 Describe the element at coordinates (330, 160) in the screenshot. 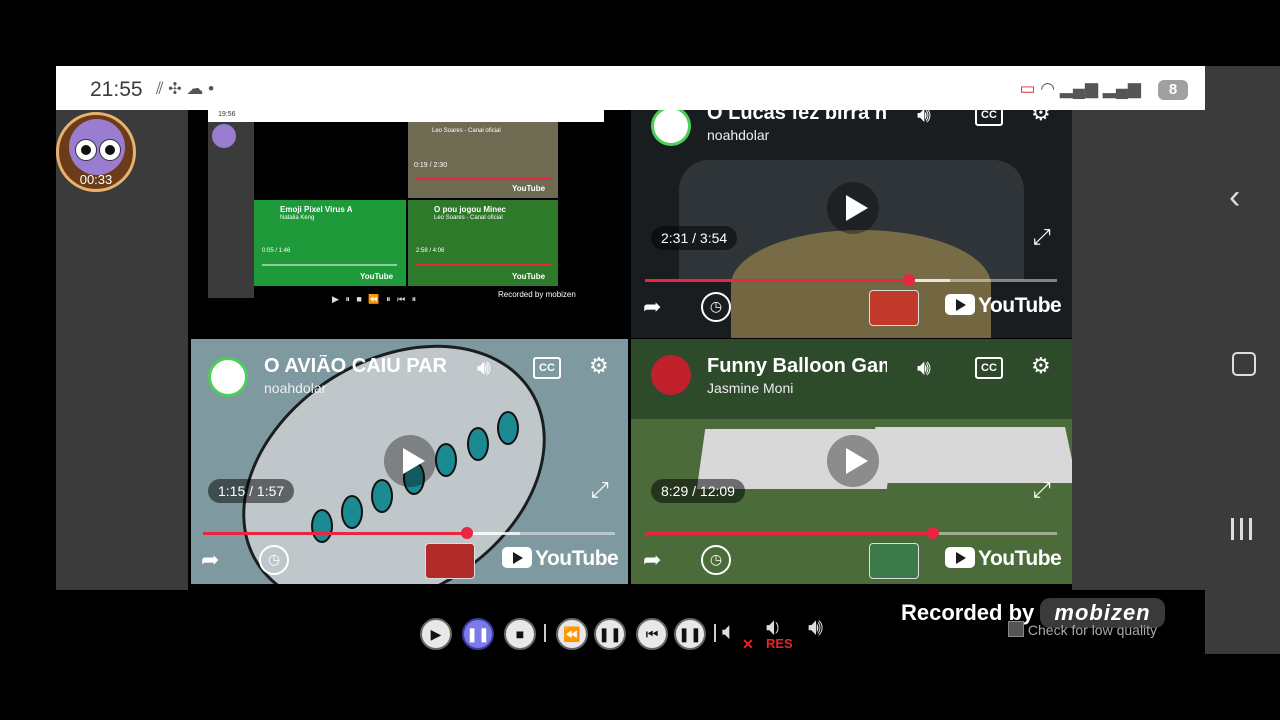

I see `mini-video-black` at that location.